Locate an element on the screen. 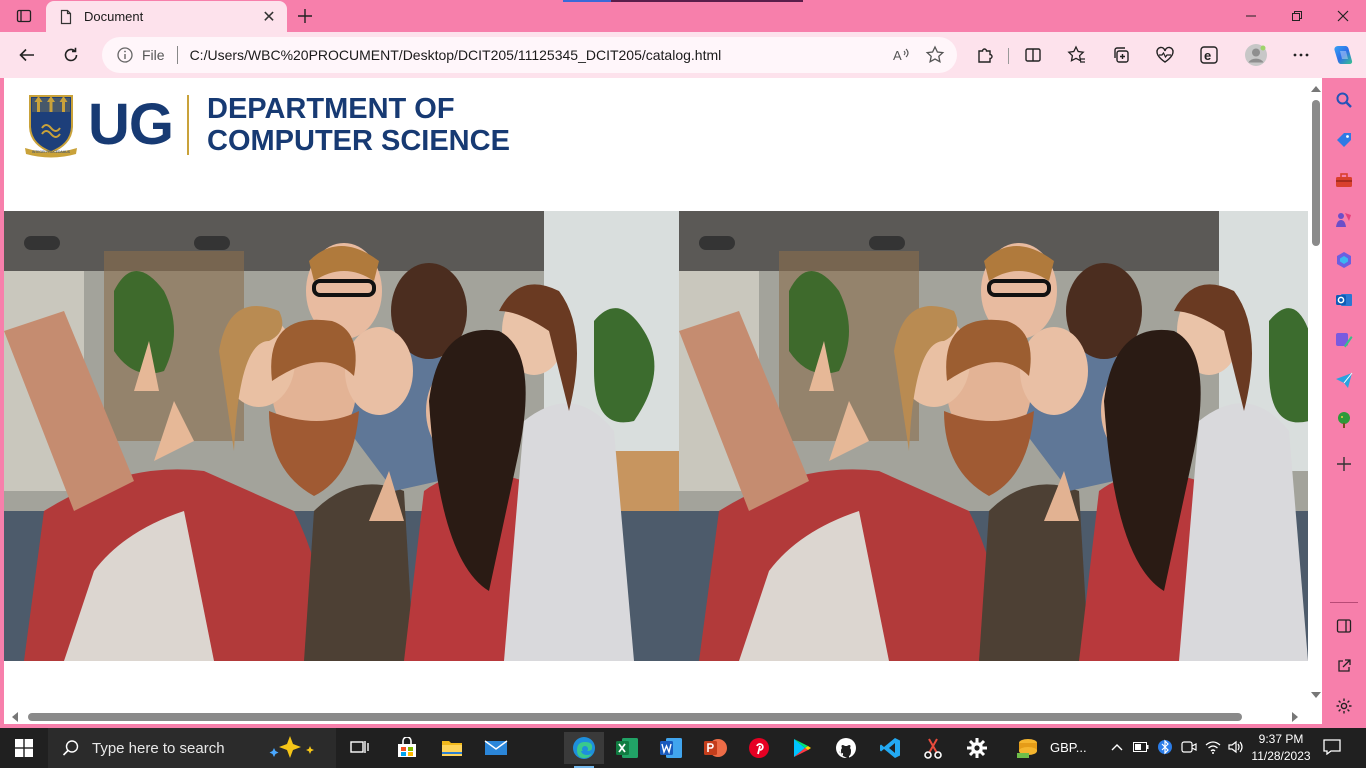  favorite-button is located at coordinates (935, 55).